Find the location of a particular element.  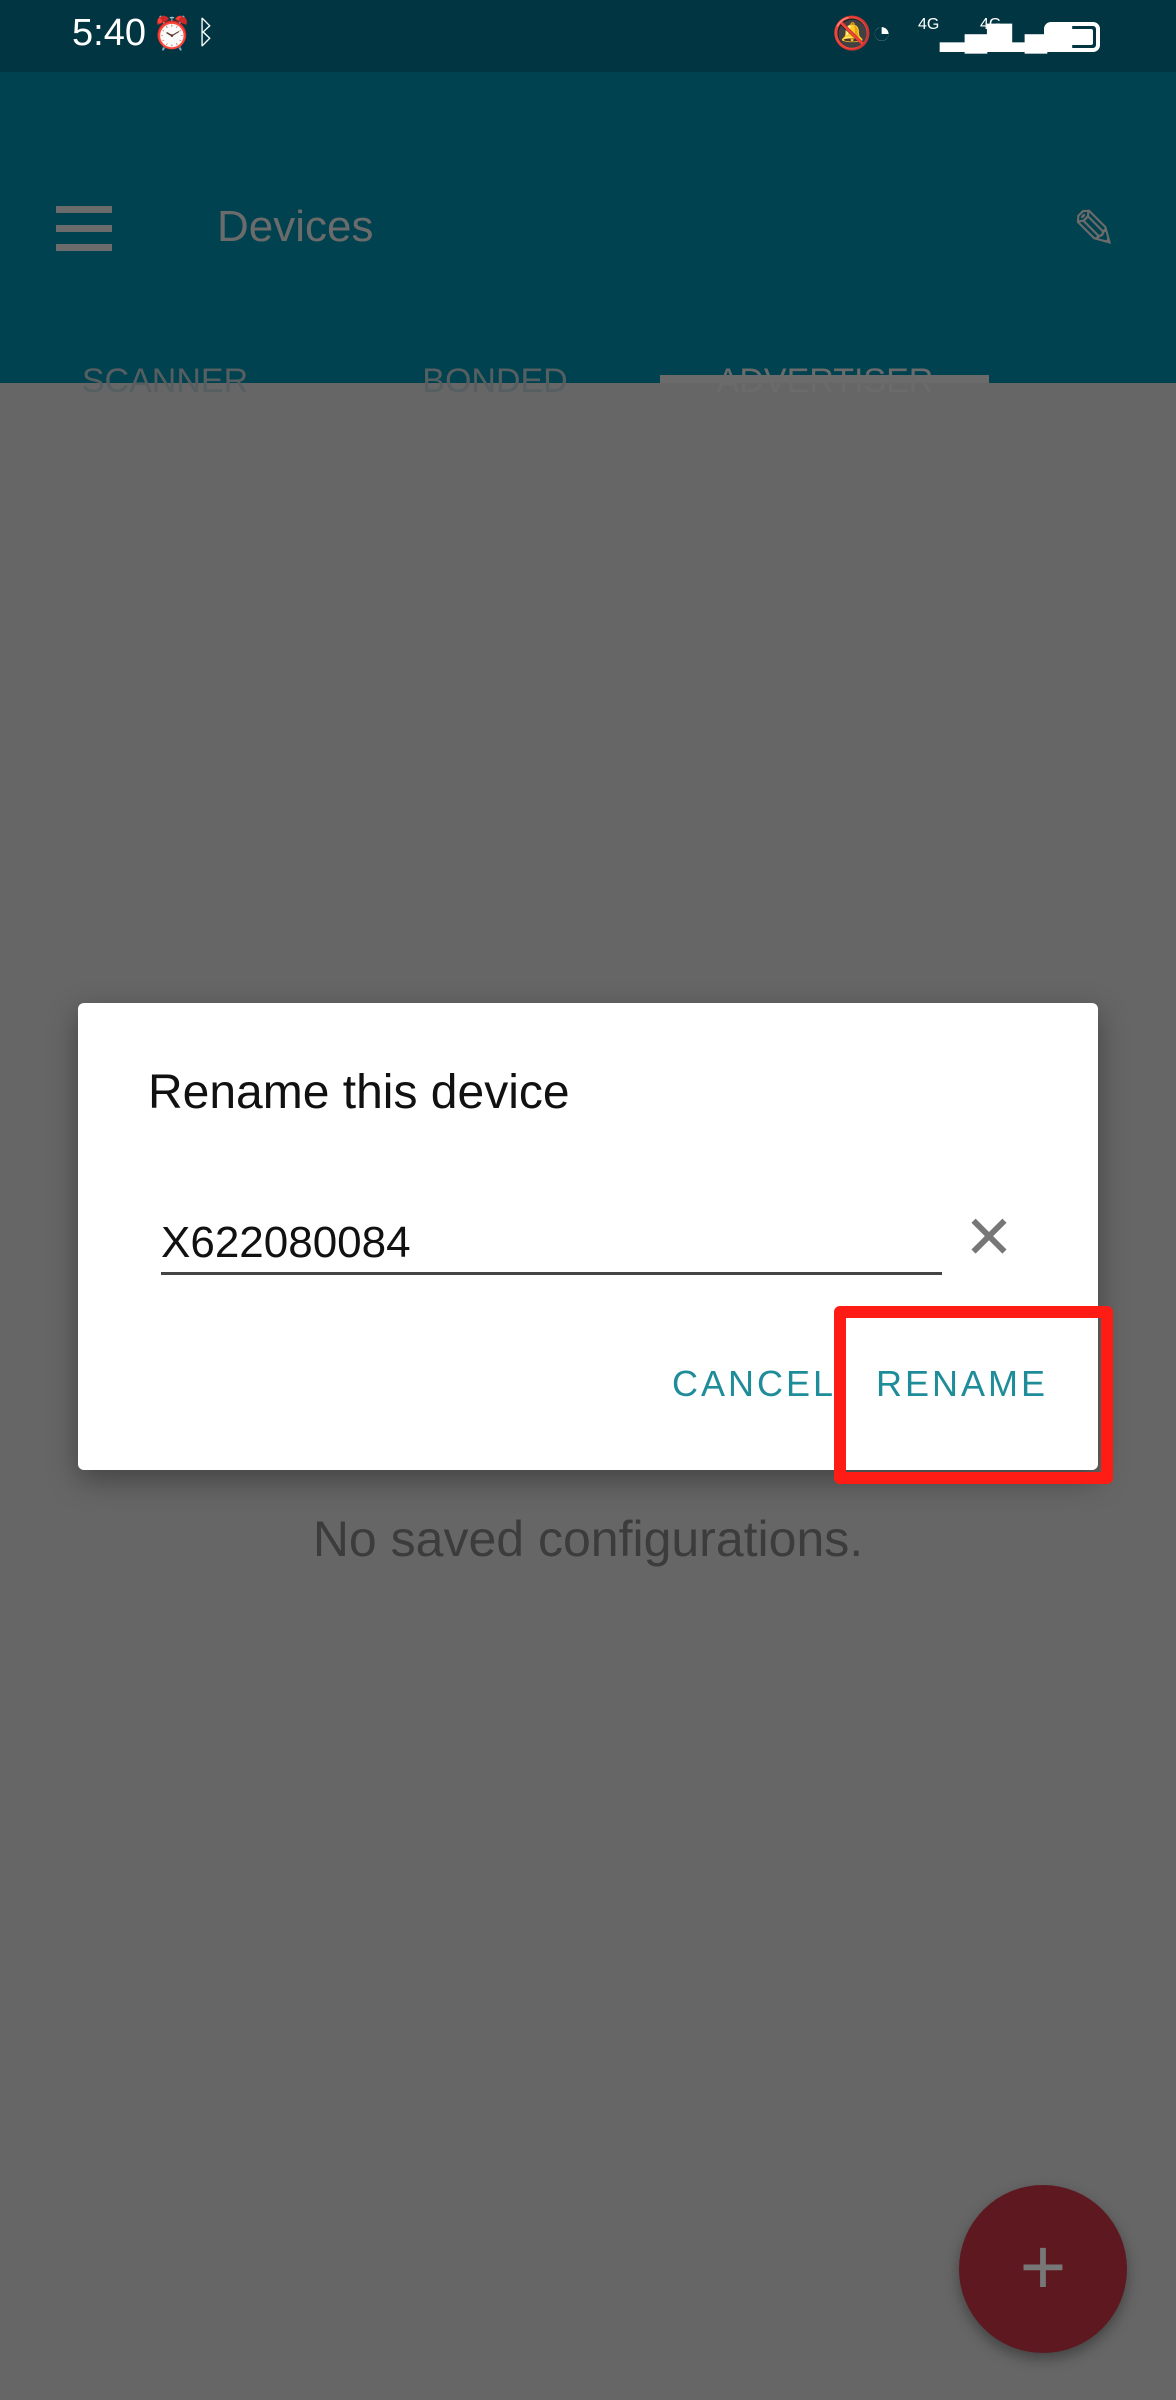

device-name-input is located at coordinates (551, 1244).